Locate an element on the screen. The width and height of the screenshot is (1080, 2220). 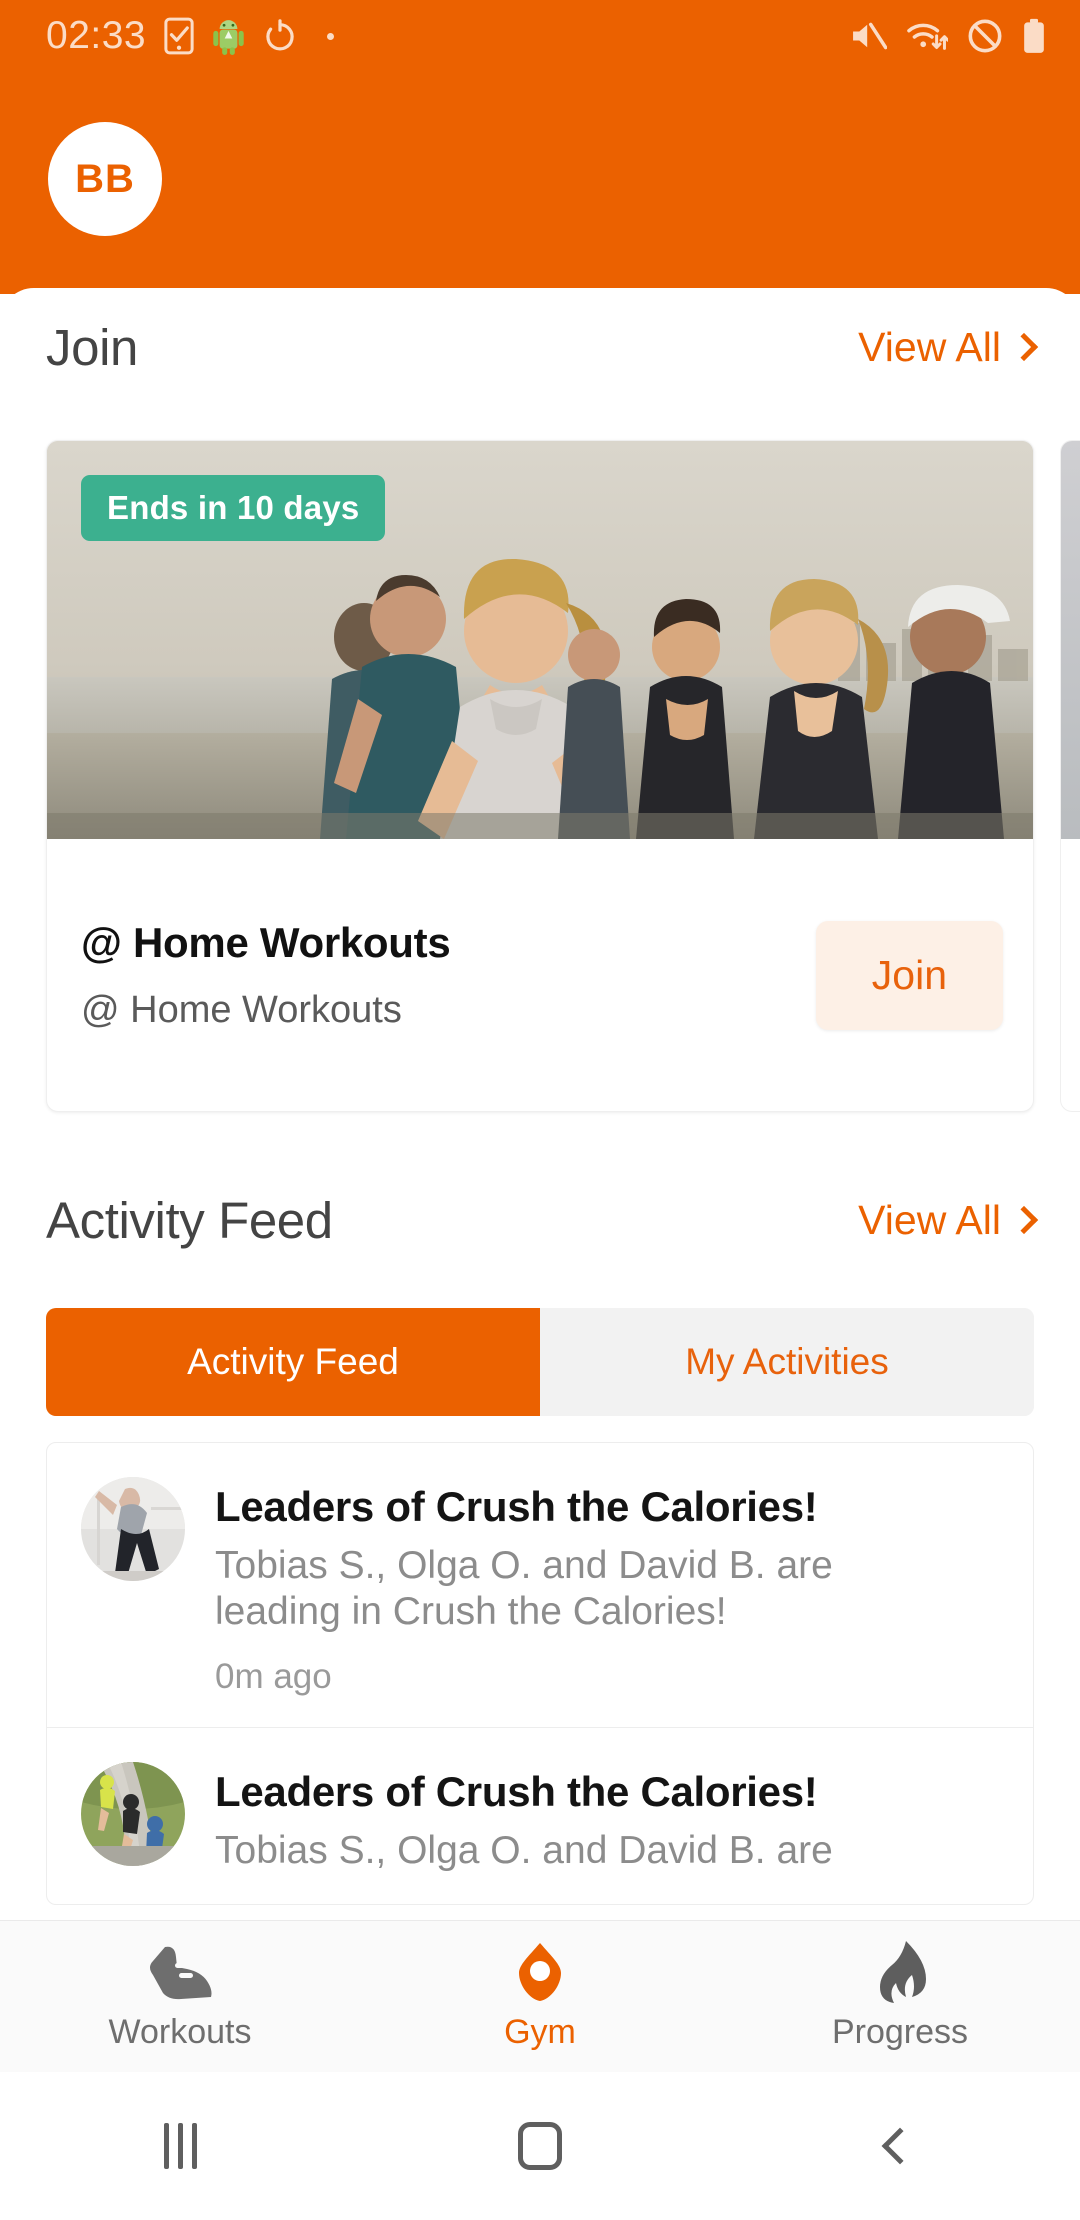
nav-label-workouts: Workouts is located at coordinates (180, 2032).